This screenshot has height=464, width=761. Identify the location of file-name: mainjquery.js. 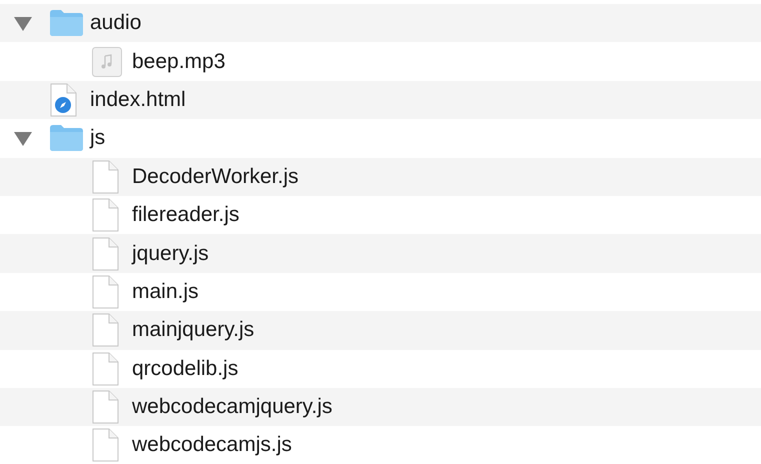
(193, 330).